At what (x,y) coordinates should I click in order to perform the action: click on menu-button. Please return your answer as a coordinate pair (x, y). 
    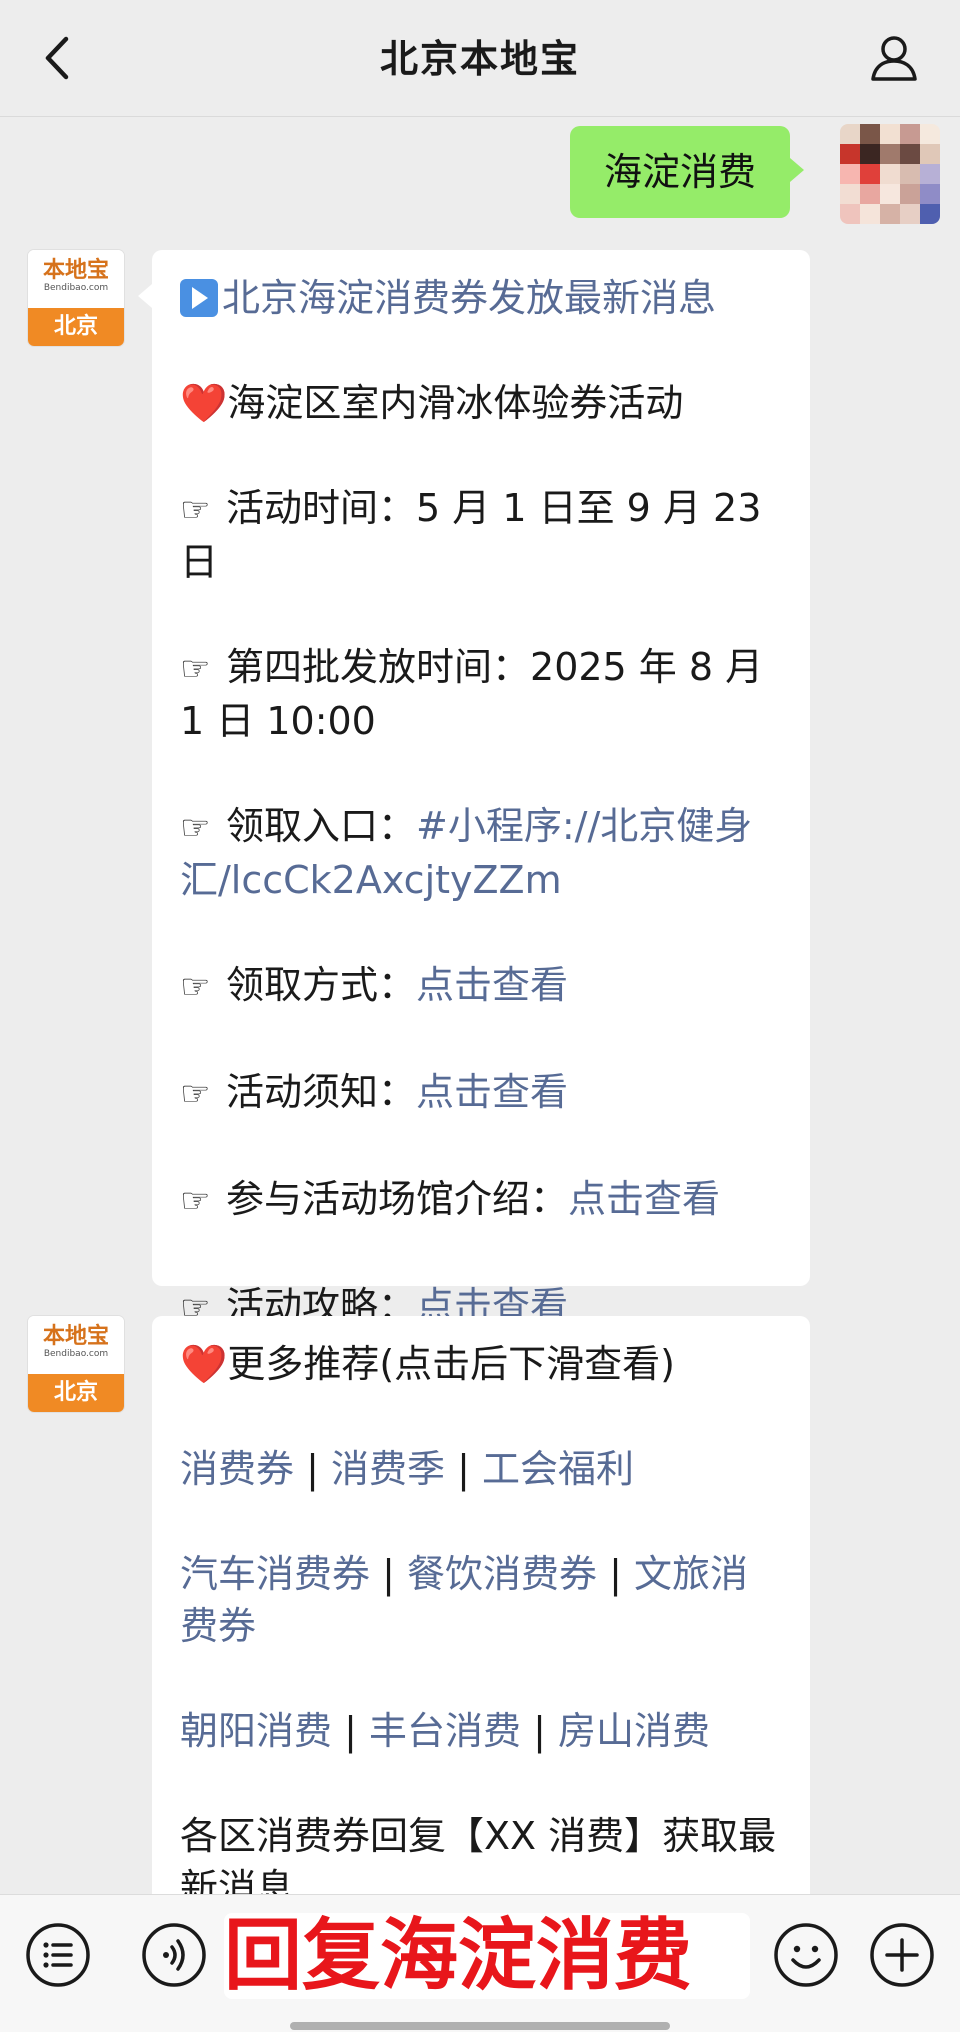
    Looking at the image, I should click on (58, 1955).